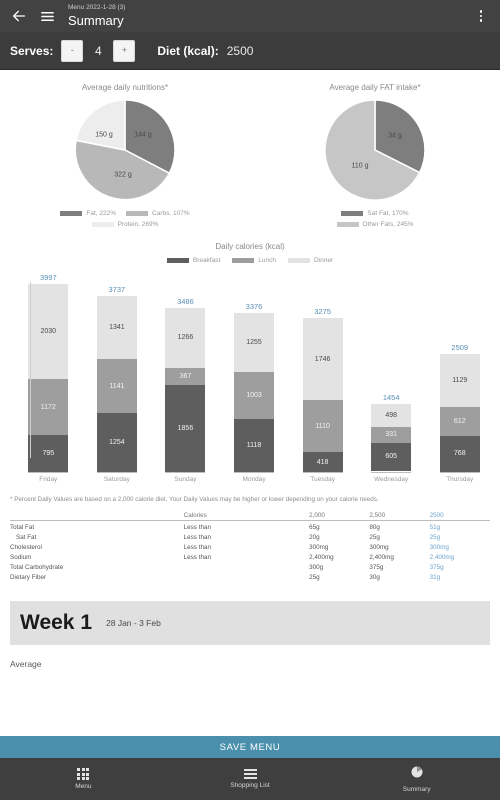 This screenshot has height=800, width=500. What do you see at coordinates (374, 578) in the screenshot?
I see `cell-2500: 30g` at bounding box center [374, 578].